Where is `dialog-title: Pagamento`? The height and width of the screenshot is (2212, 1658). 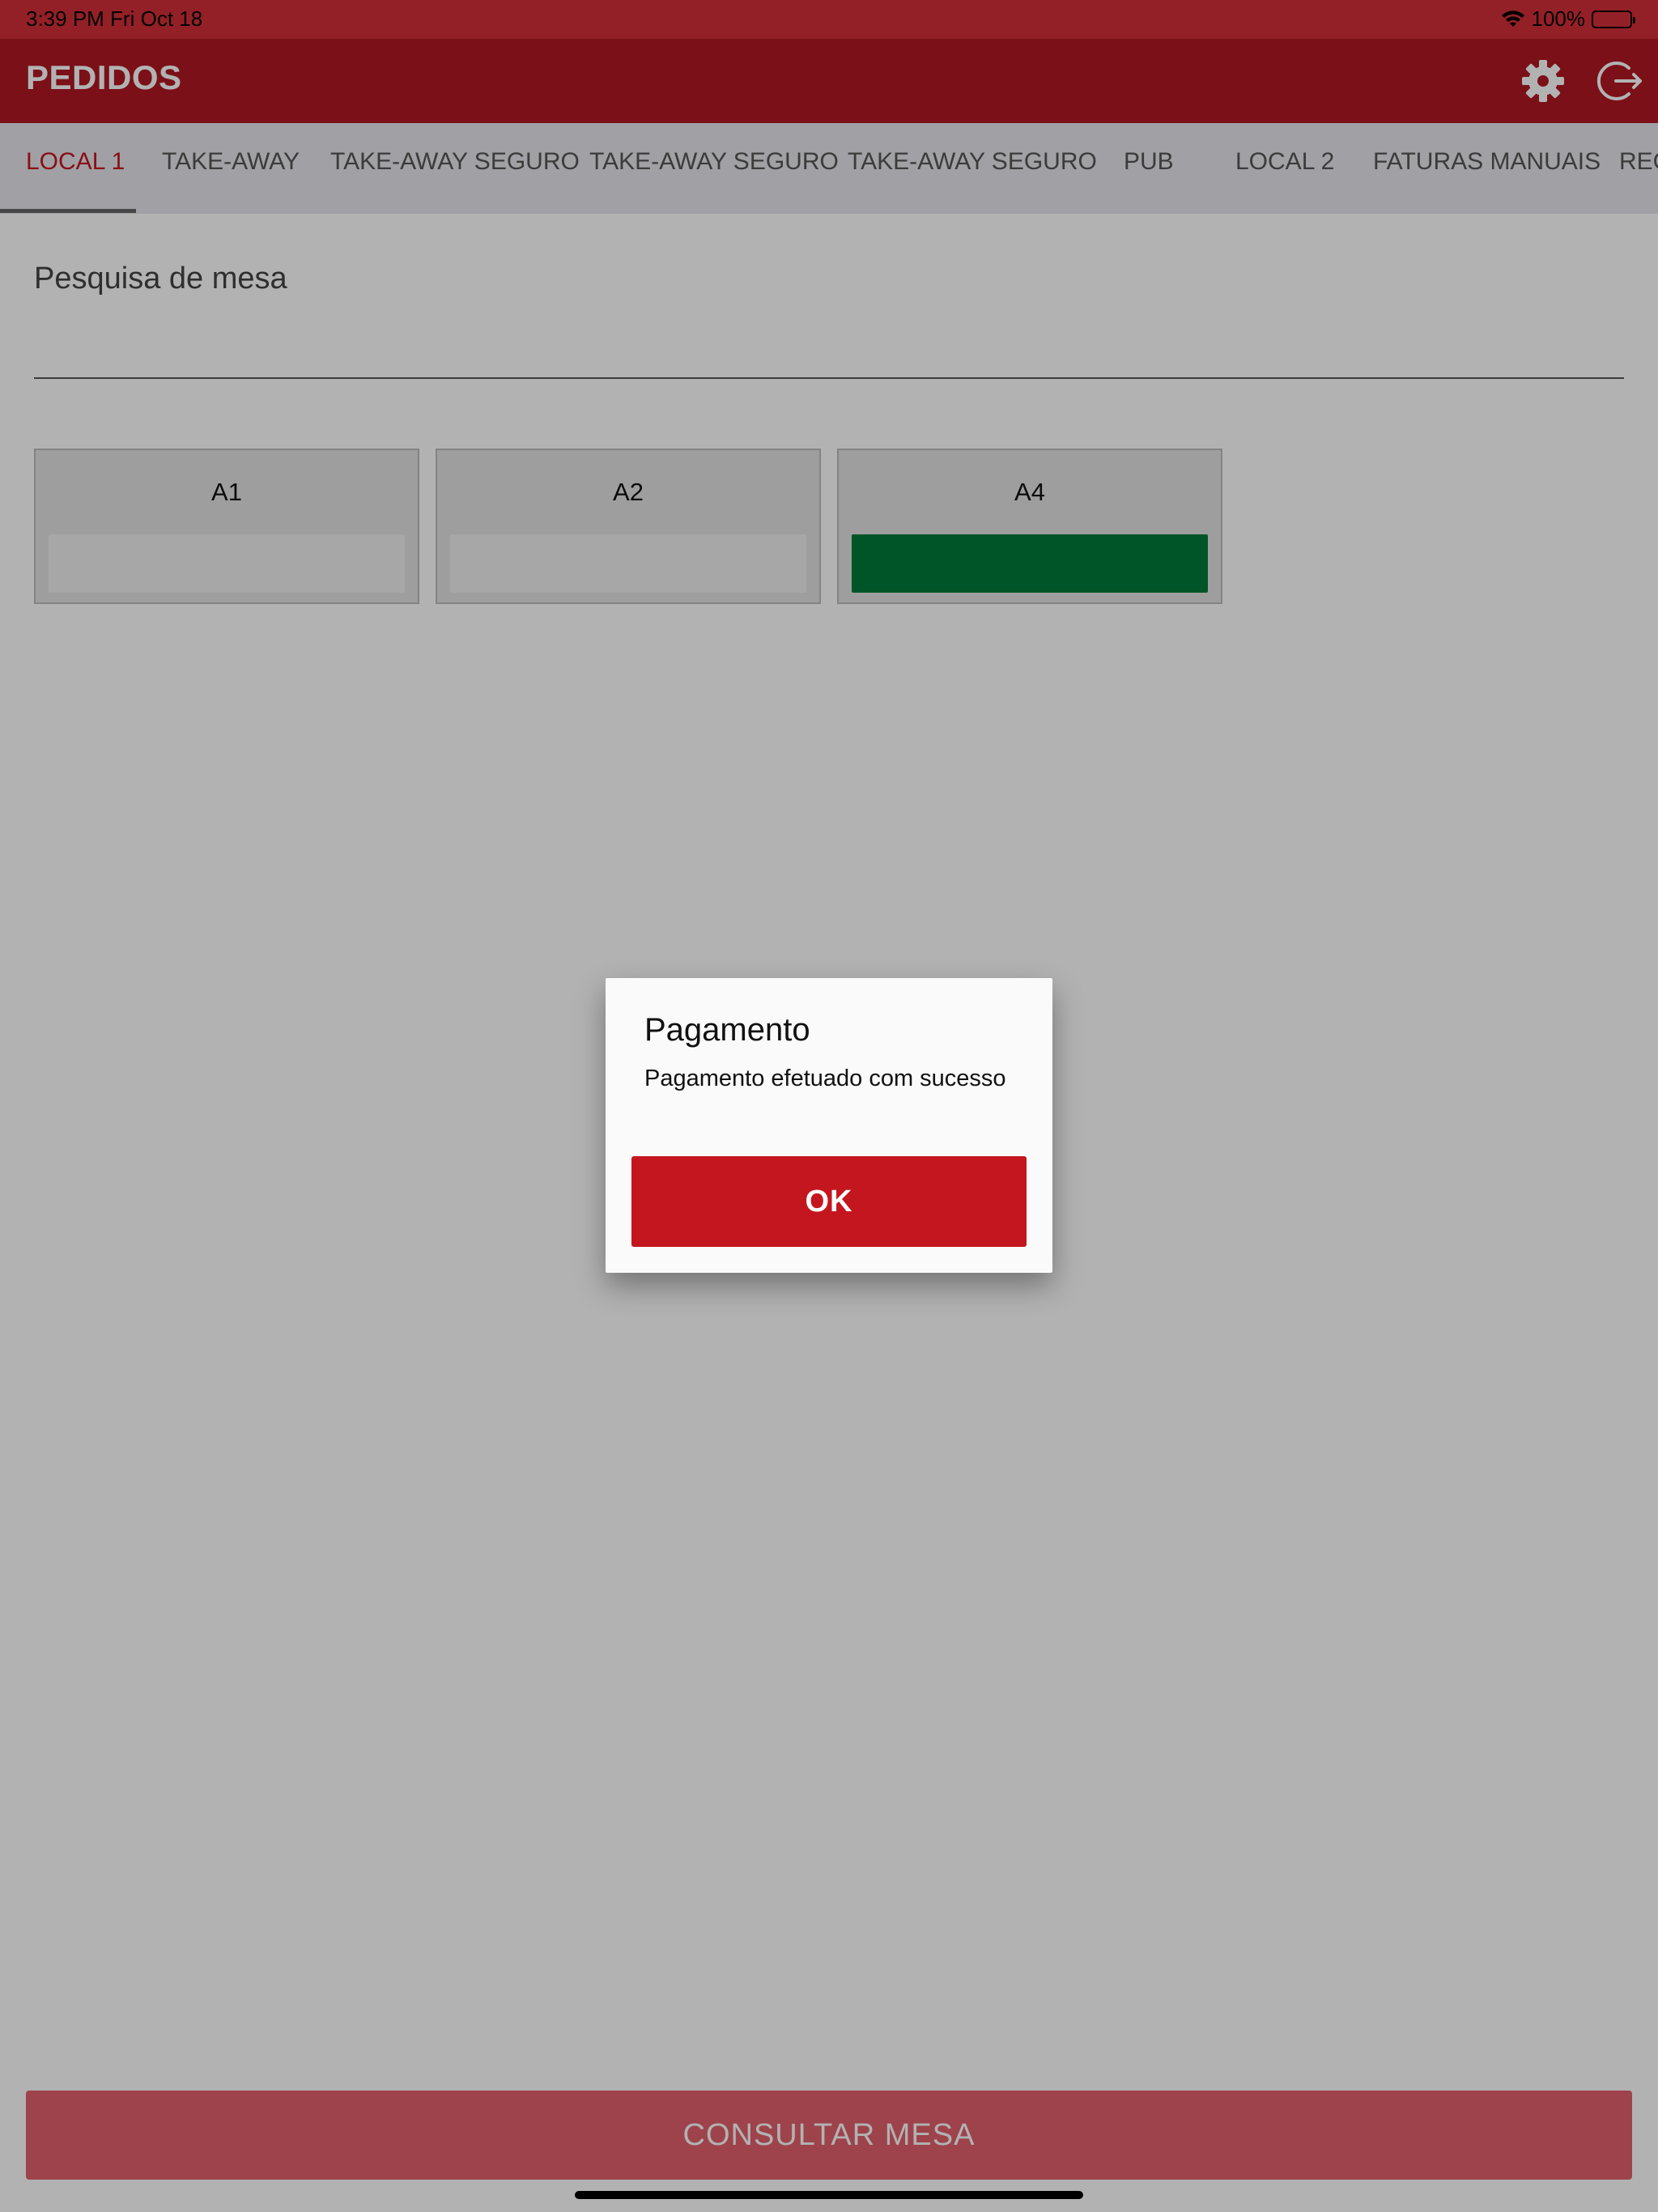
dialog-title: Pagamento is located at coordinates (727, 1030).